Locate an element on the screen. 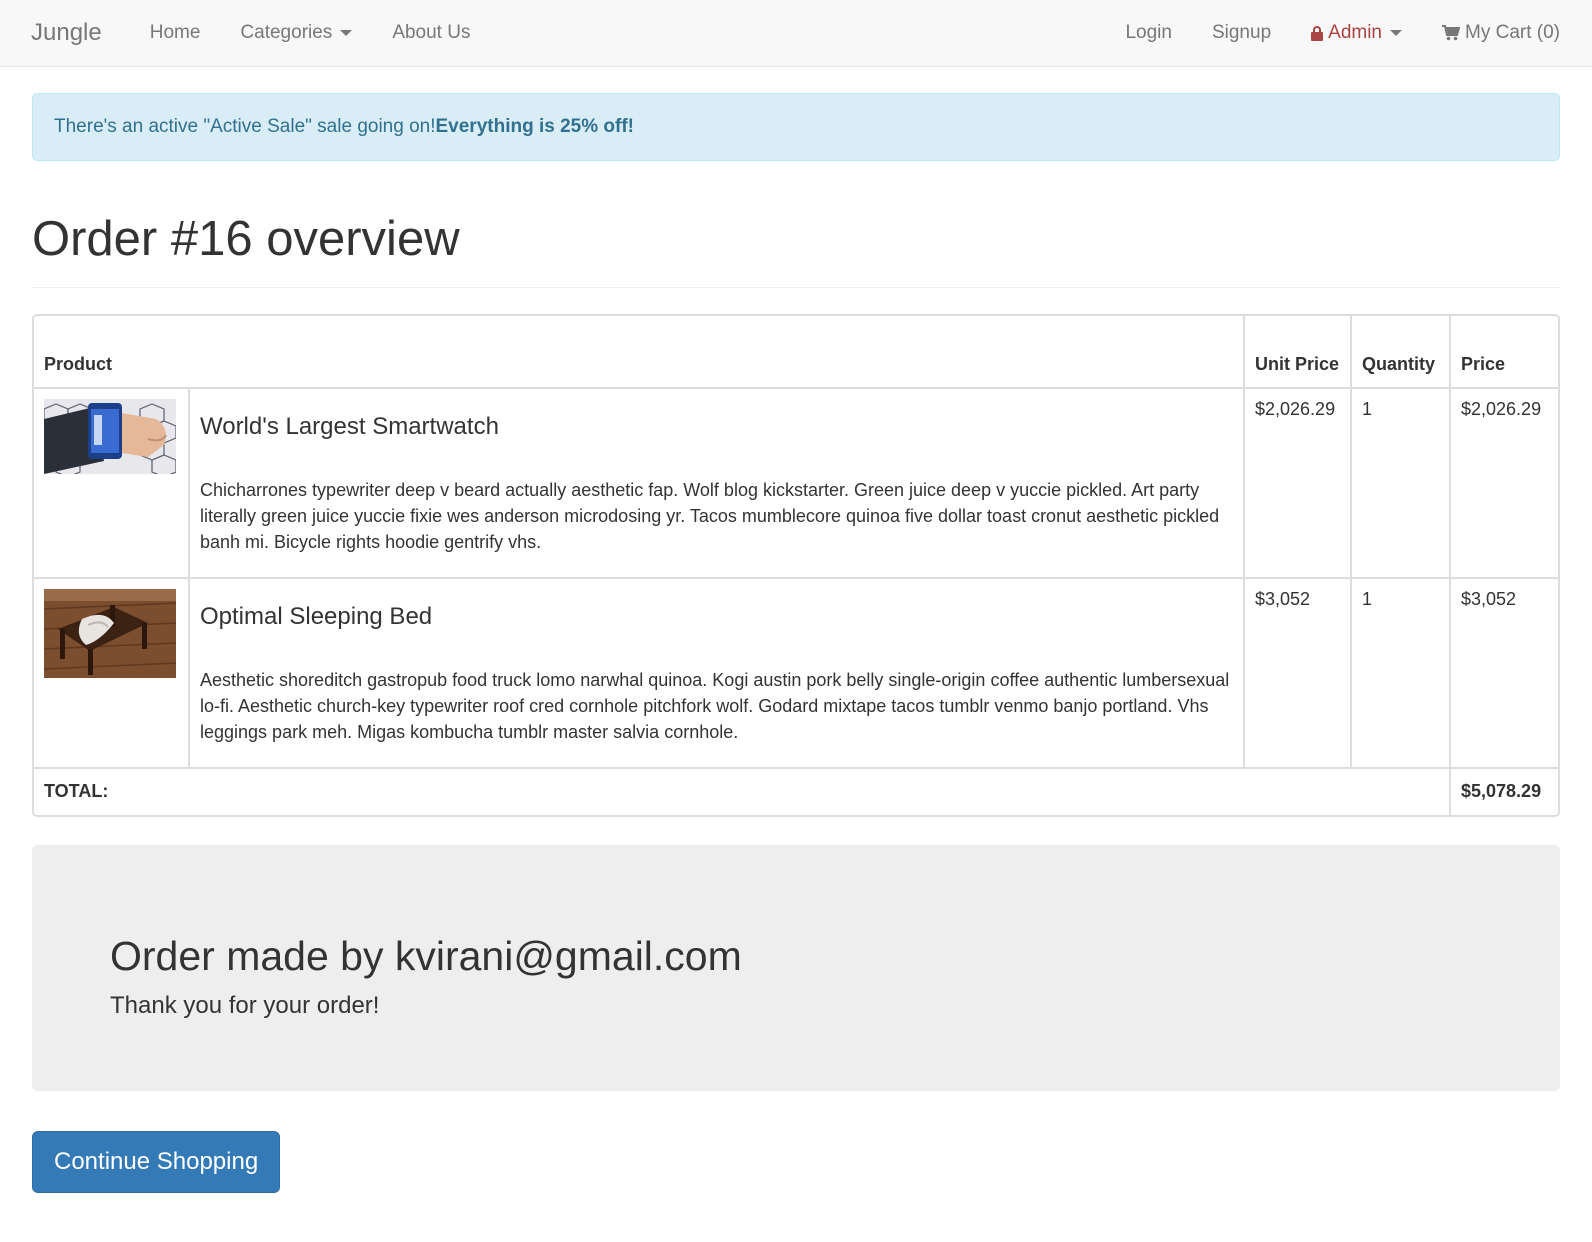 The width and height of the screenshot is (1592, 1242). unit-price-cell: $3,052 is located at coordinates (1298, 673).